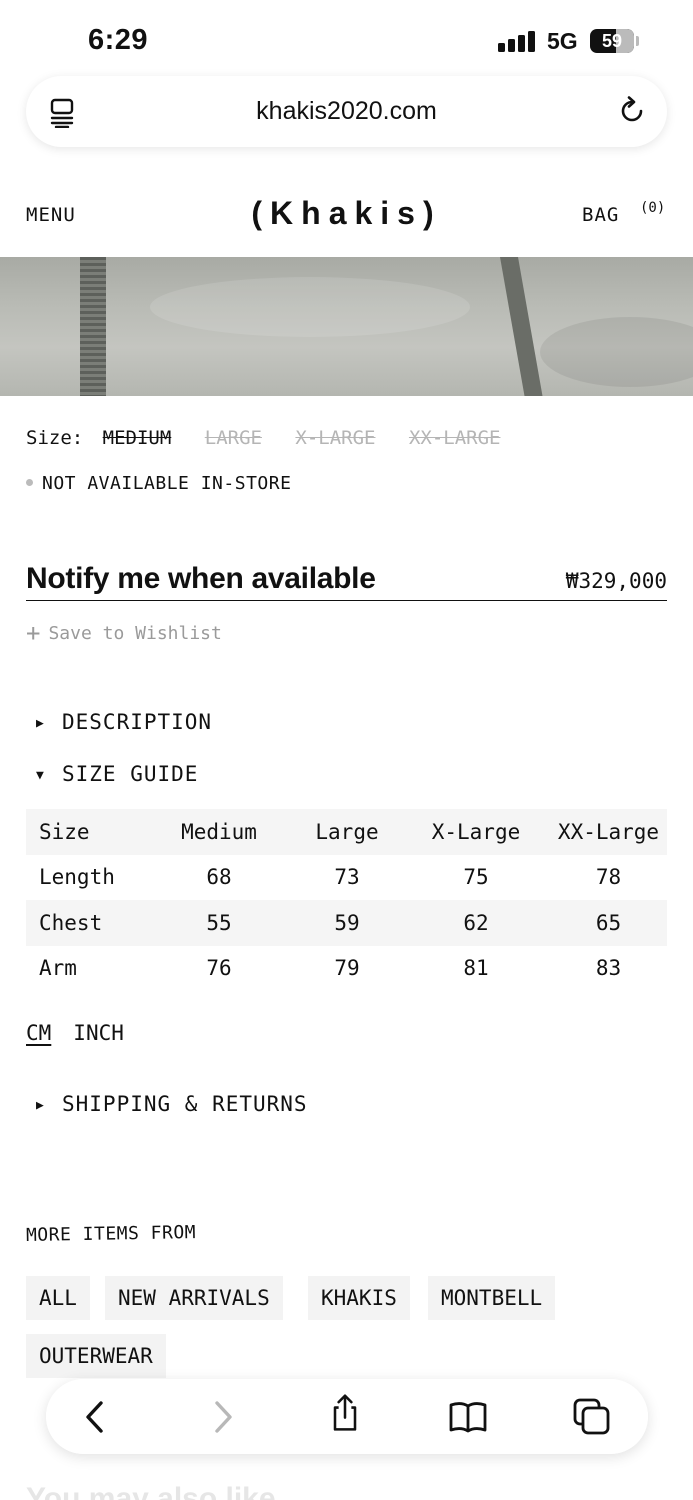 The height and width of the screenshot is (1500, 693). What do you see at coordinates (346, 40) in the screenshot?
I see `status-bar: 6:29 5G 59` at bounding box center [346, 40].